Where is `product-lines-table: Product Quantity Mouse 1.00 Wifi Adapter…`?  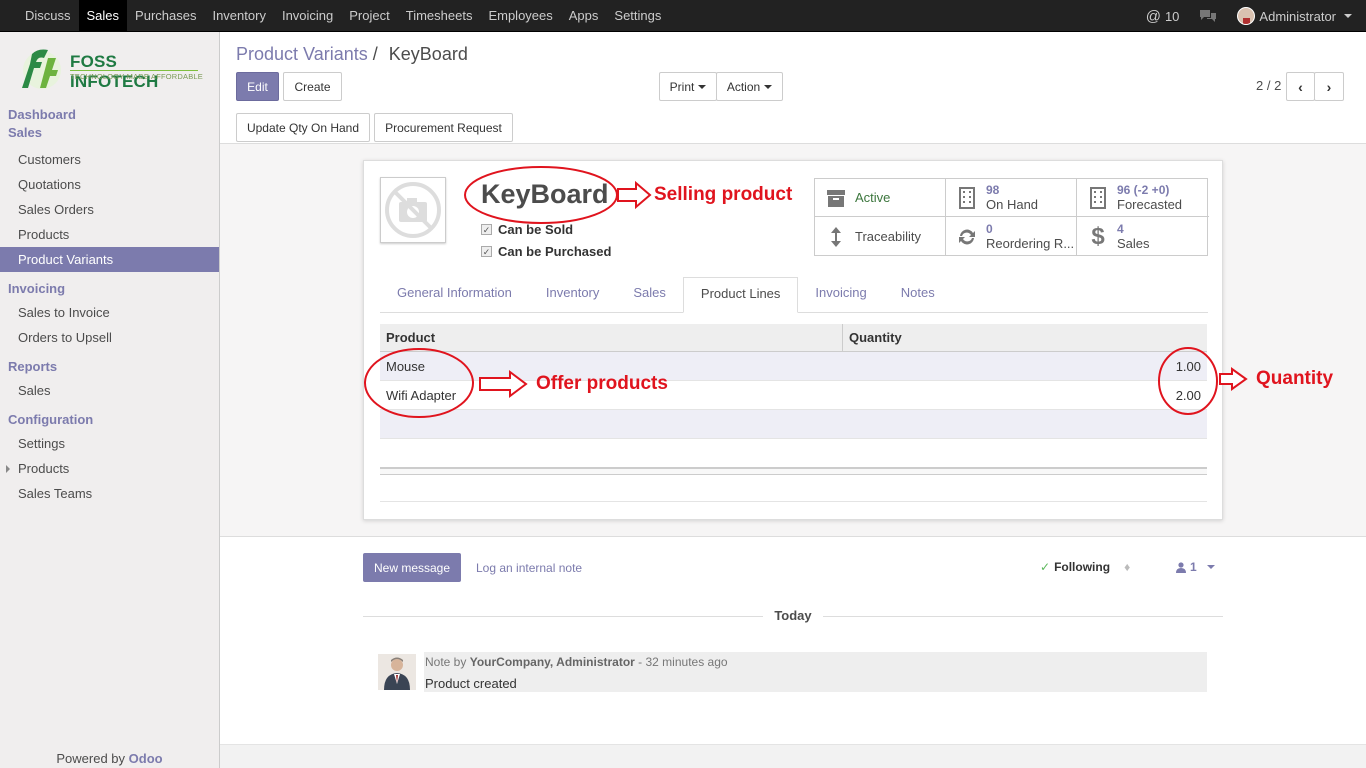 product-lines-table: Product Quantity Mouse 1.00 Wifi Adapter… is located at coordinates (793, 413).